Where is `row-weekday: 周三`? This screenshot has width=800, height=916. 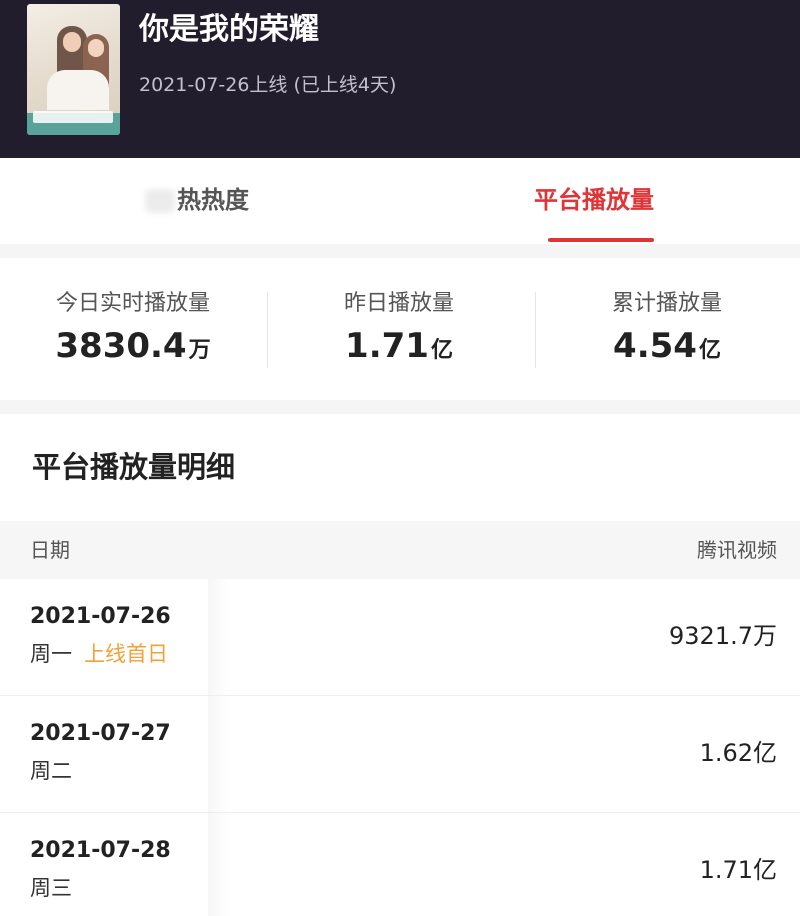 row-weekday: 周三 is located at coordinates (51, 888).